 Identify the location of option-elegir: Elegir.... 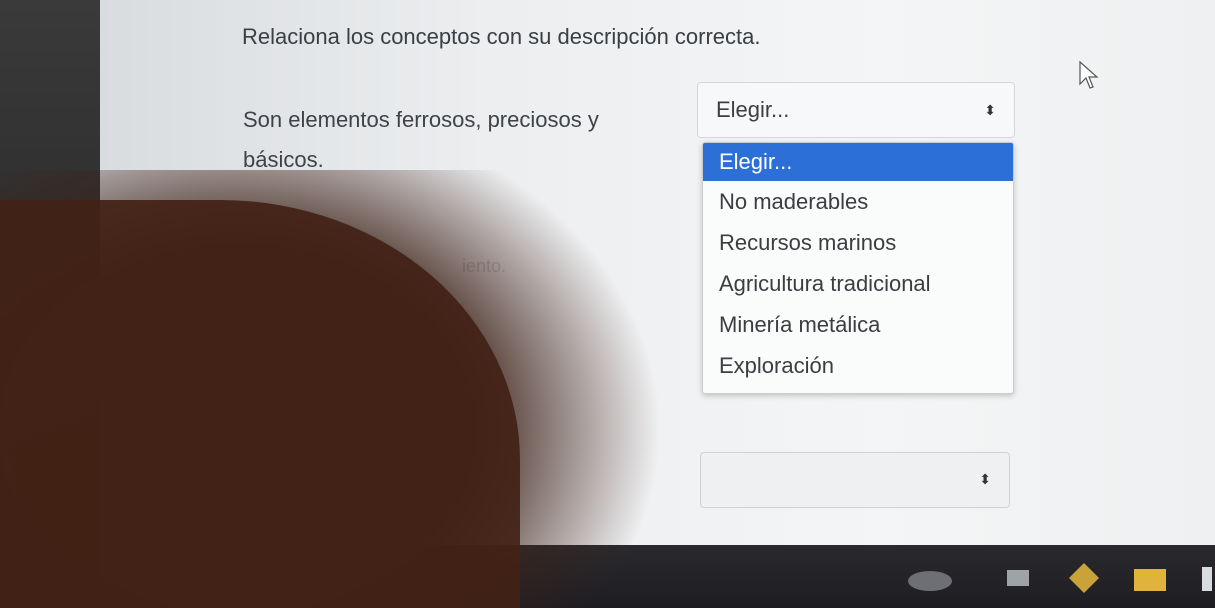
(858, 162).